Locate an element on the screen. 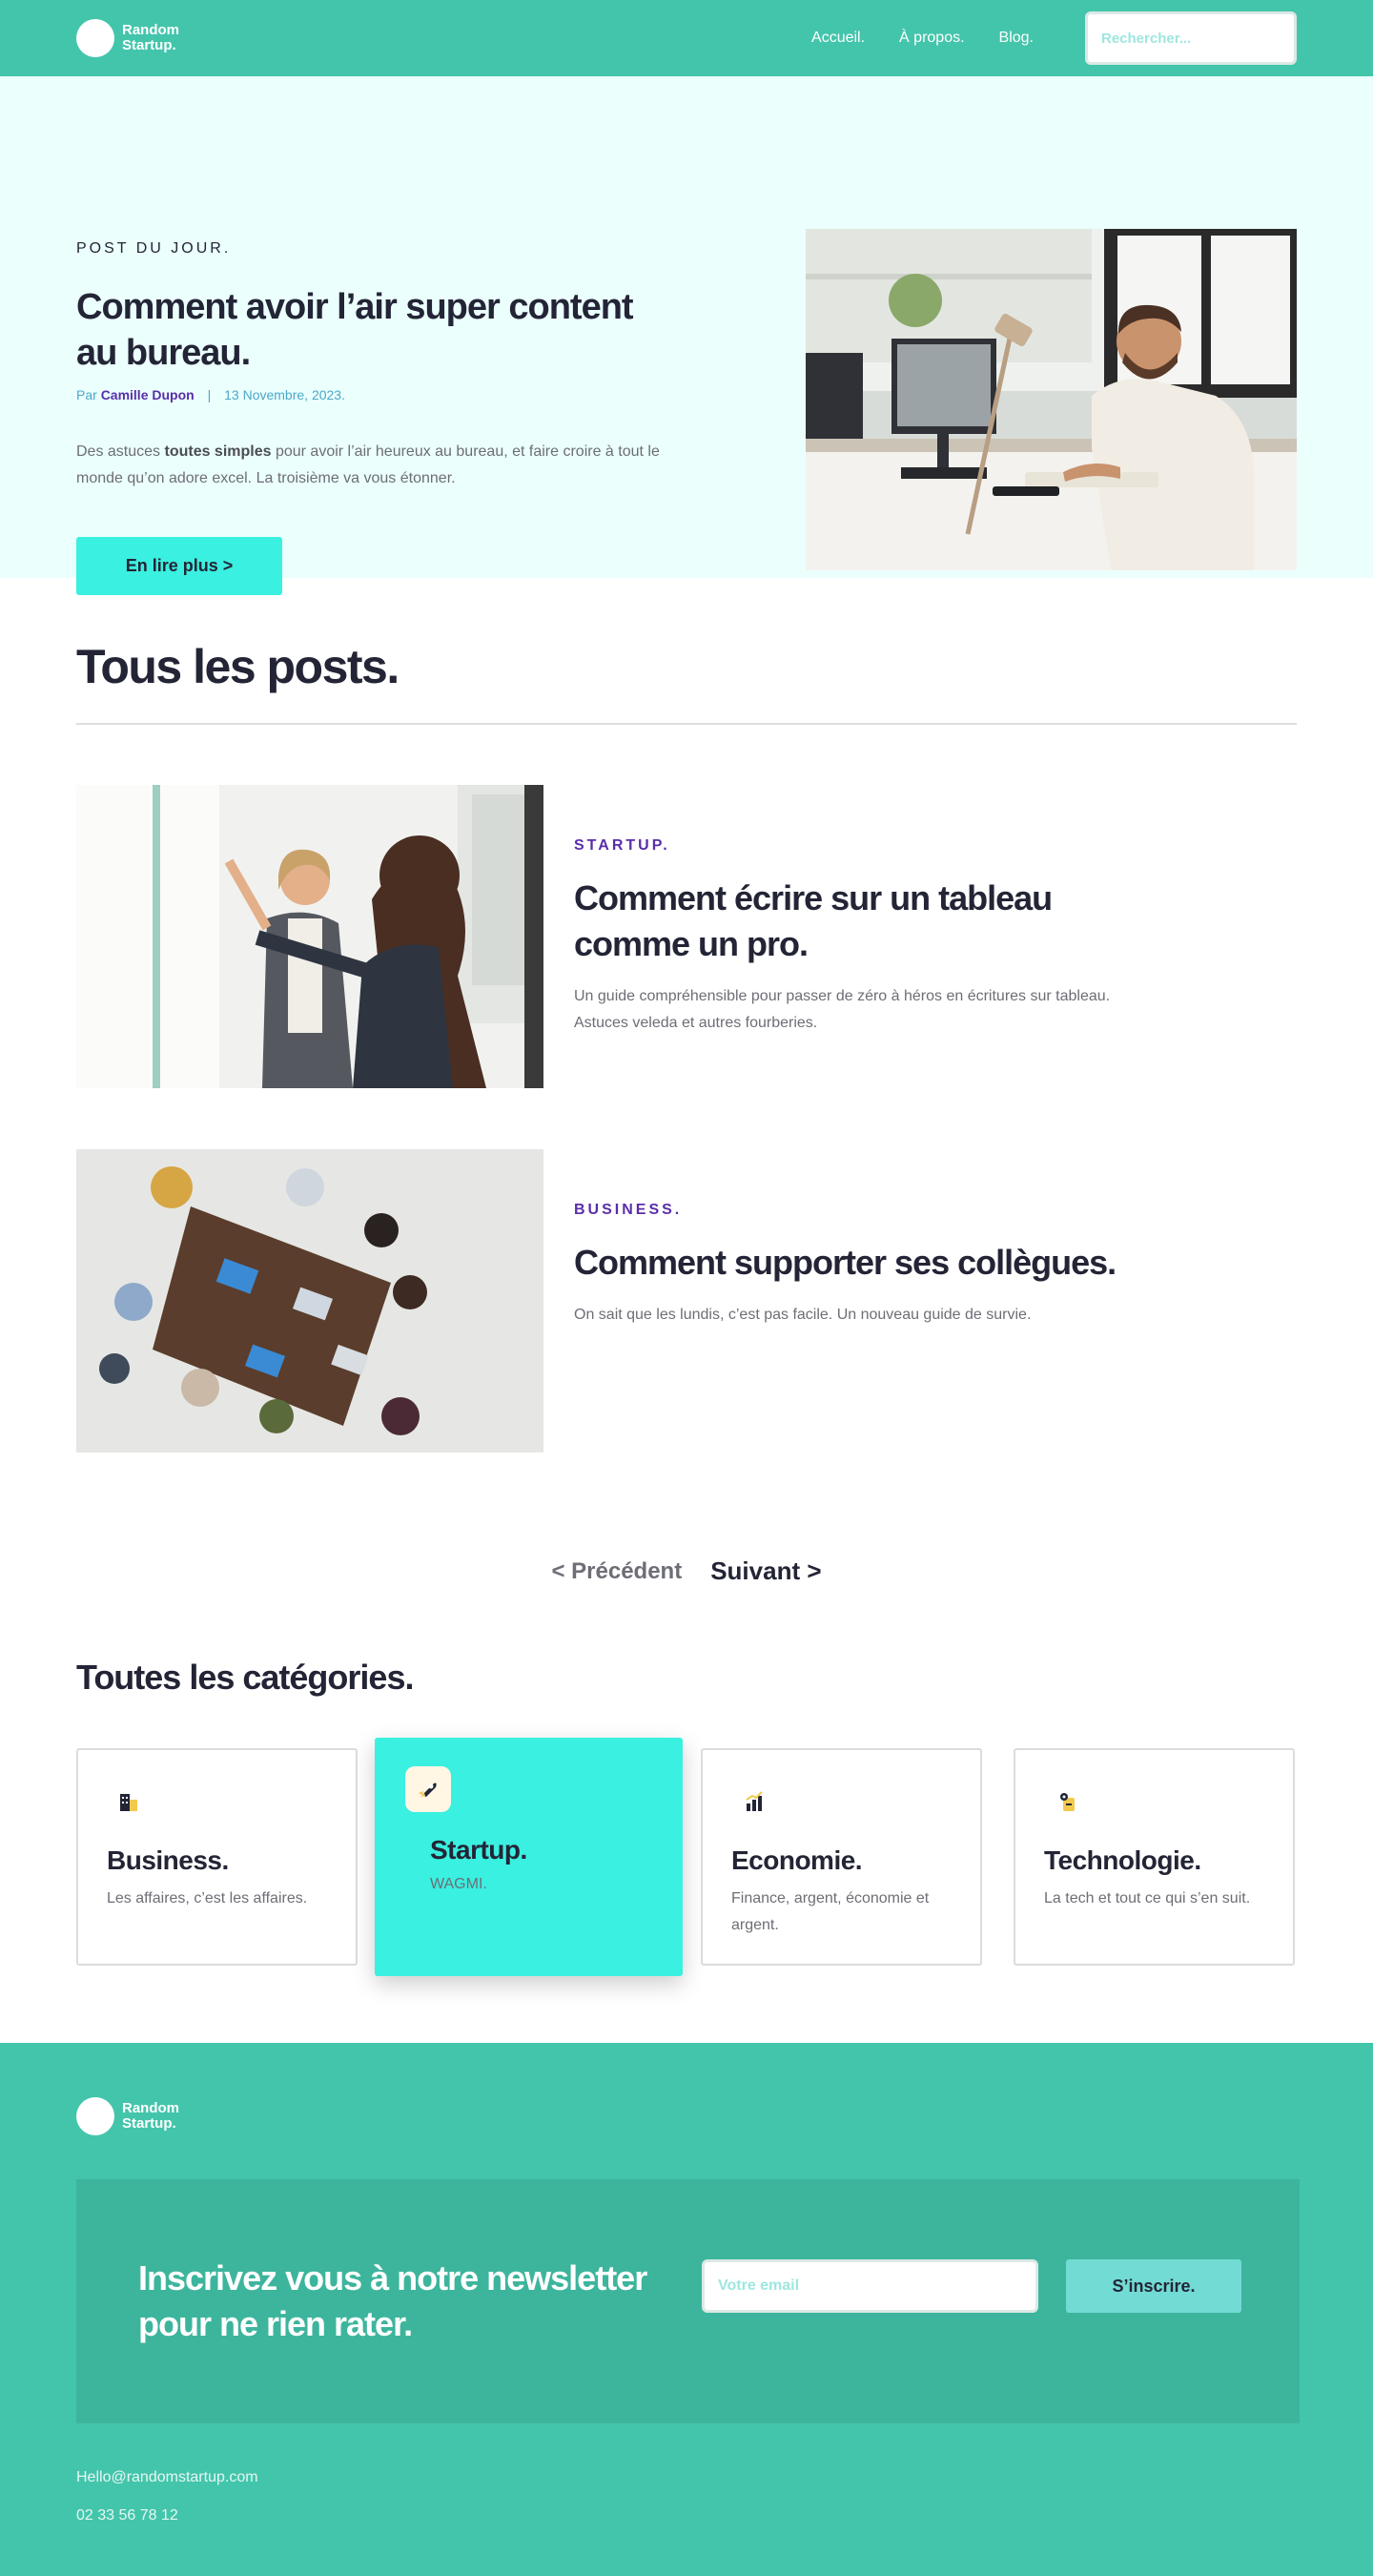 The image size is (1373, 2576). category-description: WAGMI. is located at coordinates (458, 1884).